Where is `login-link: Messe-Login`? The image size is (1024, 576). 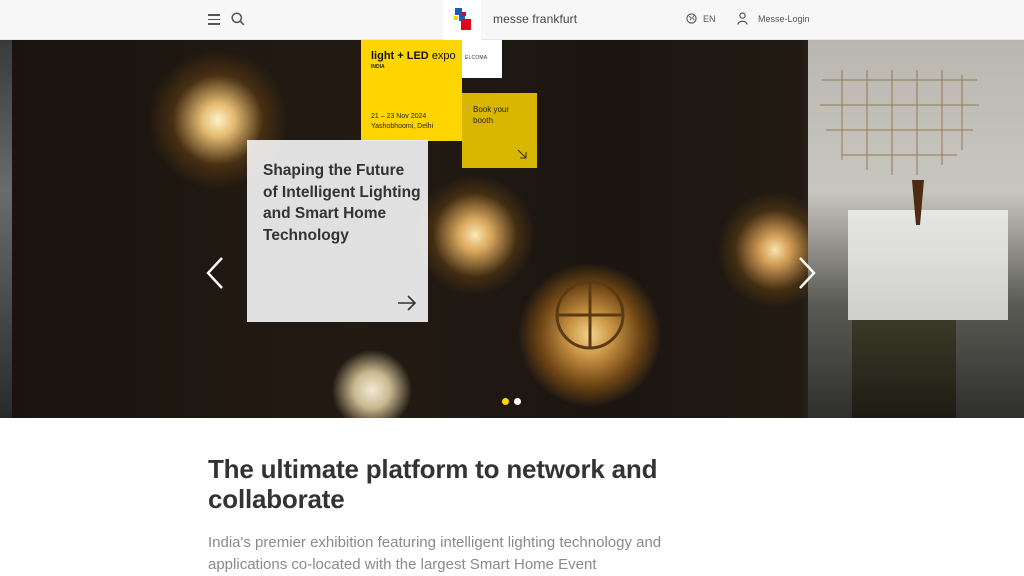
login-link: Messe-Login is located at coordinates (773, 18).